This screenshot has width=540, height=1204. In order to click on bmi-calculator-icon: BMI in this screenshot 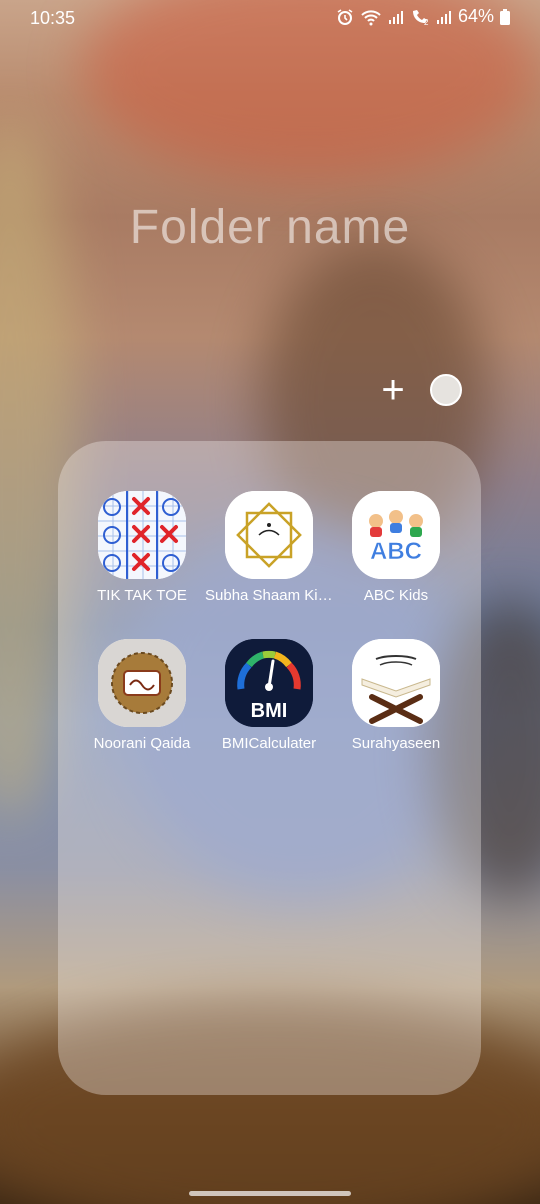, I will do `click(269, 683)`.